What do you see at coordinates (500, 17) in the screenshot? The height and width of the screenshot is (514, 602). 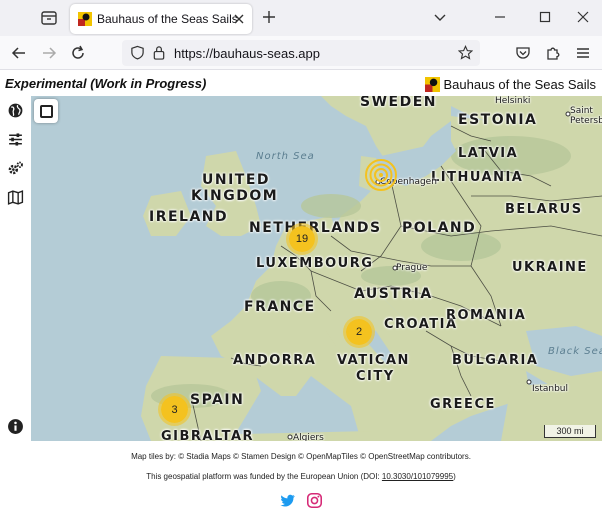 I see `minimize-icon` at bounding box center [500, 17].